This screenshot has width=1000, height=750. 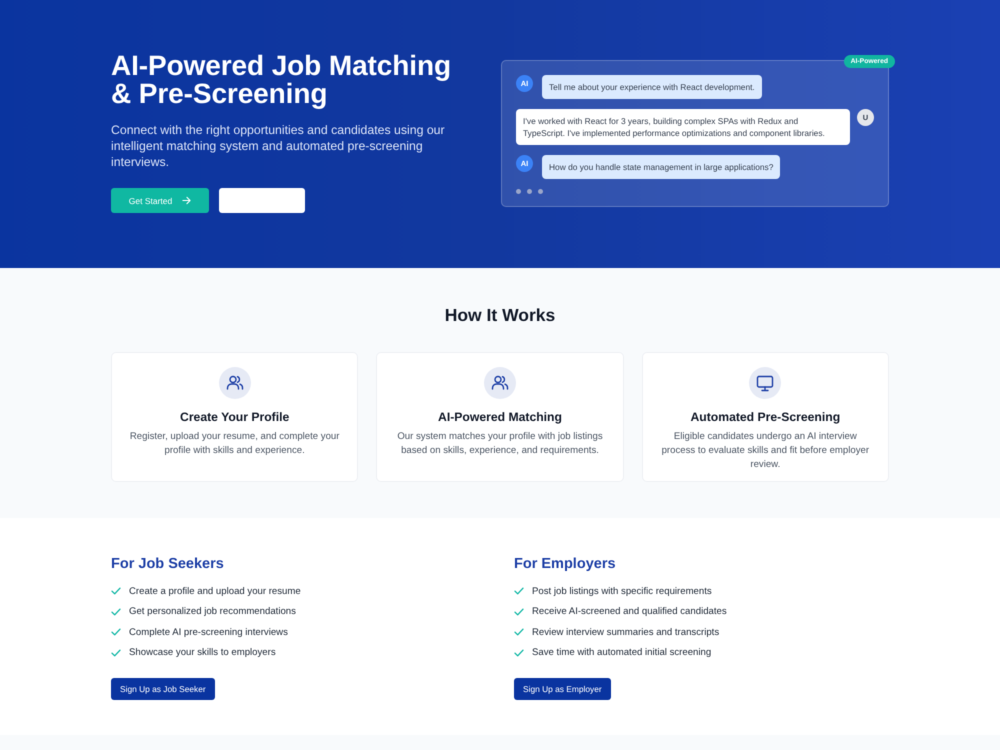 What do you see at coordinates (765, 451) in the screenshot?
I see `step-description: Eligible candidates undergo an AI interview process to evaluate skills and fit before employer review.` at bounding box center [765, 451].